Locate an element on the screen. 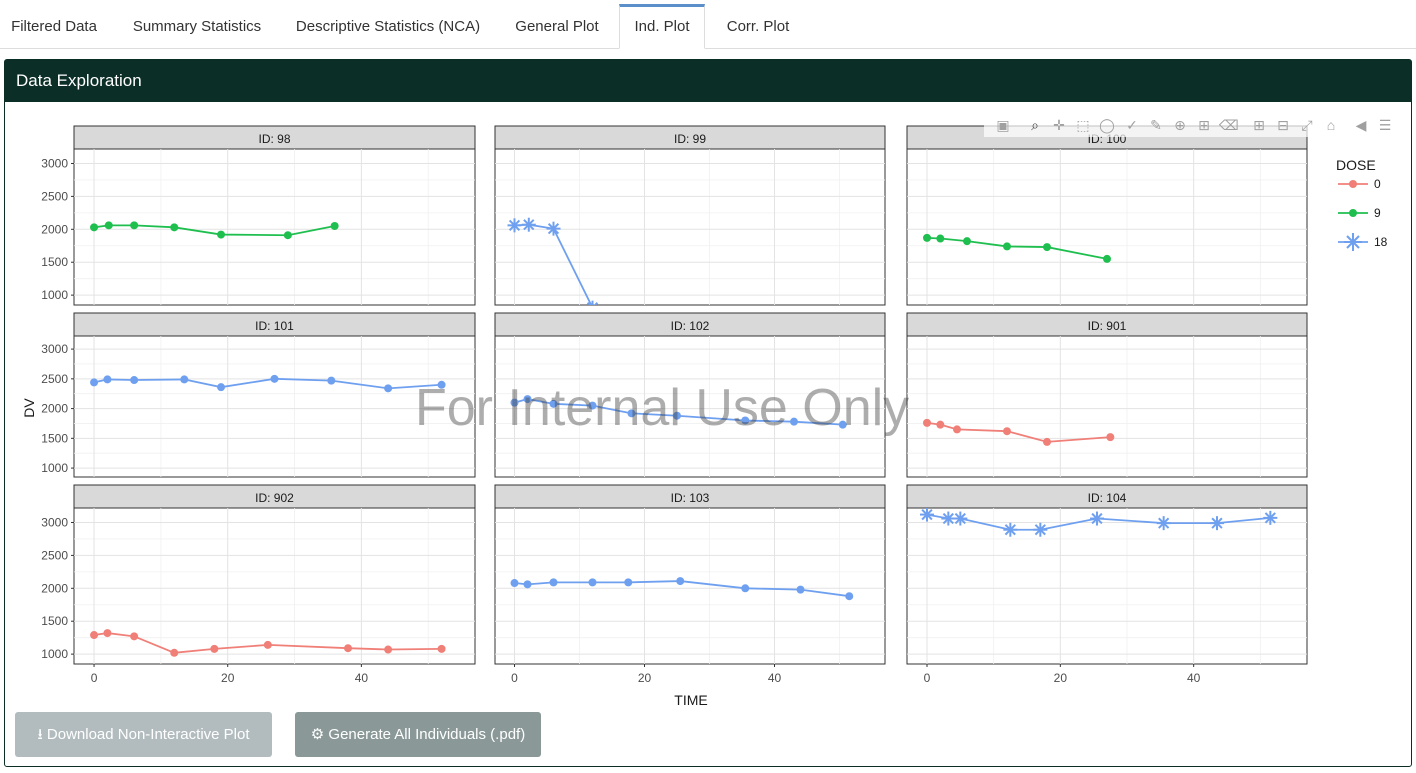 This screenshot has height=773, width=1416. home-icon: ⌂ is located at coordinates (1331, 125).